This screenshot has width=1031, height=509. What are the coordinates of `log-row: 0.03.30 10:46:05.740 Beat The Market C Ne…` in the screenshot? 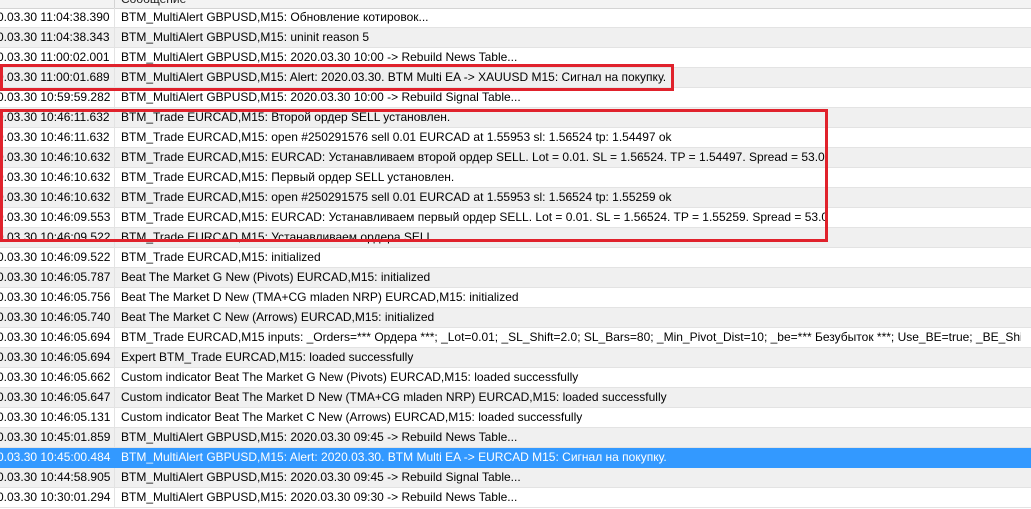 It's located at (515, 318).